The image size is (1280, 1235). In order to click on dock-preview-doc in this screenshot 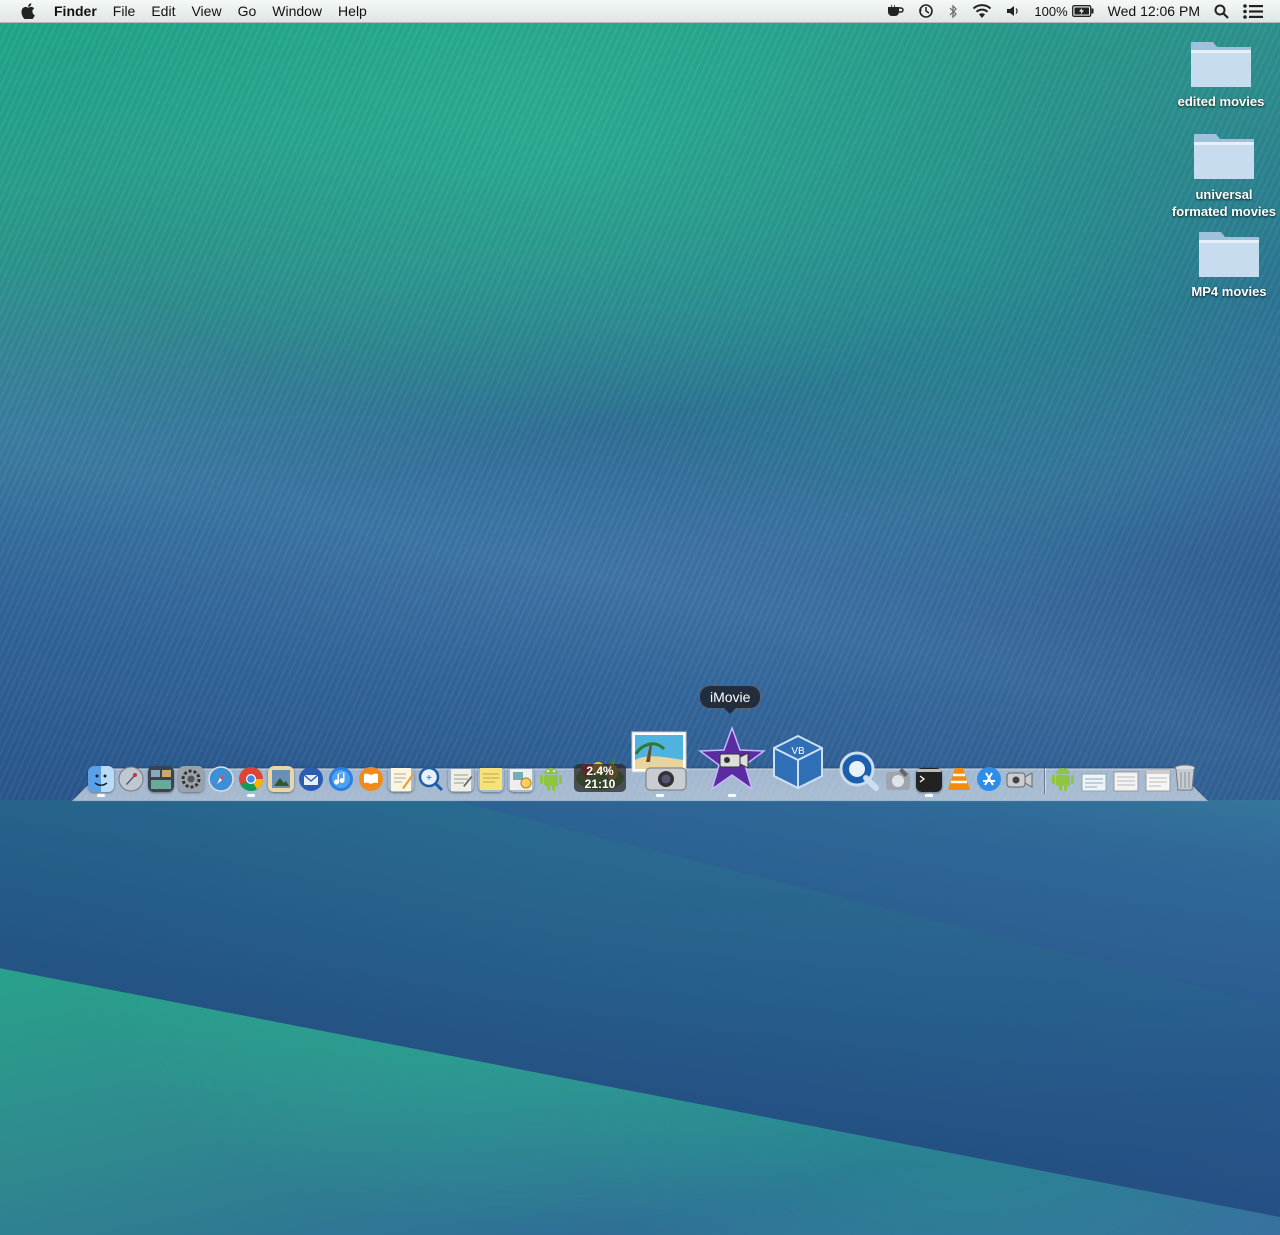, I will do `click(521, 779)`.